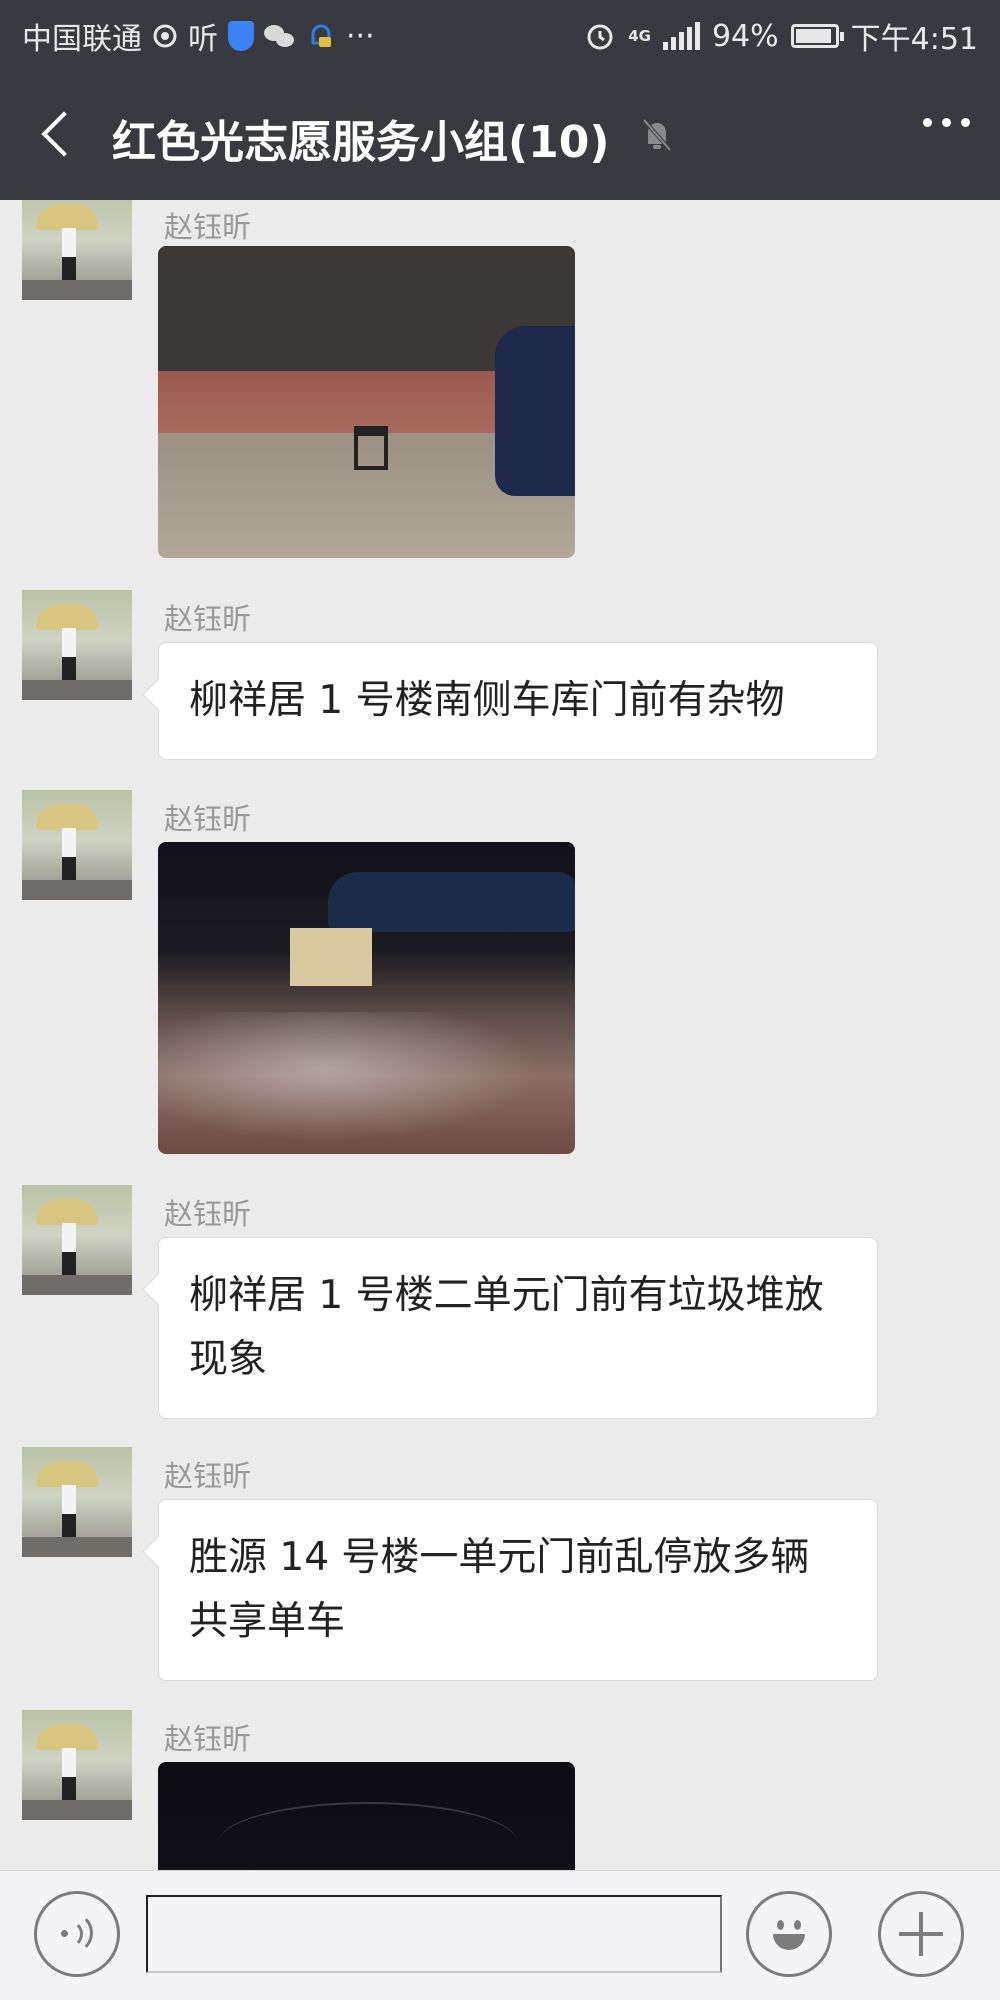 This screenshot has width=1000, height=2000. I want to click on chat-header: 红色光志愿服务小组(10), so click(500, 134).